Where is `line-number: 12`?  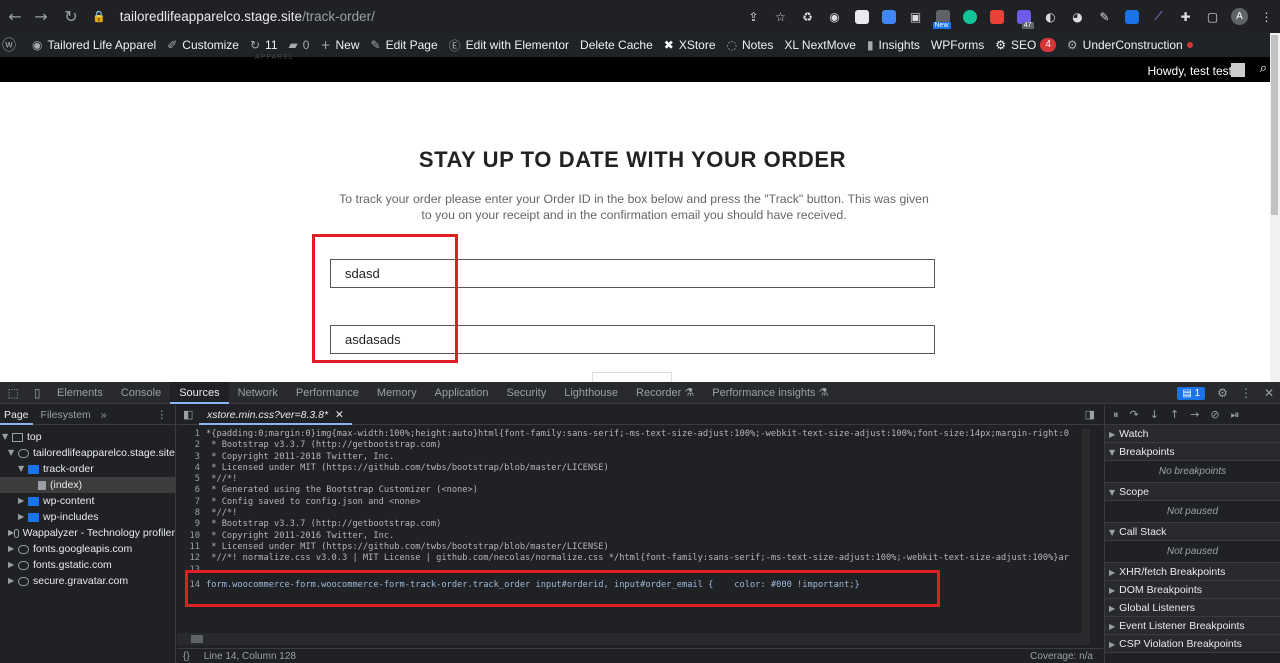 line-number: 12 is located at coordinates (191, 558).